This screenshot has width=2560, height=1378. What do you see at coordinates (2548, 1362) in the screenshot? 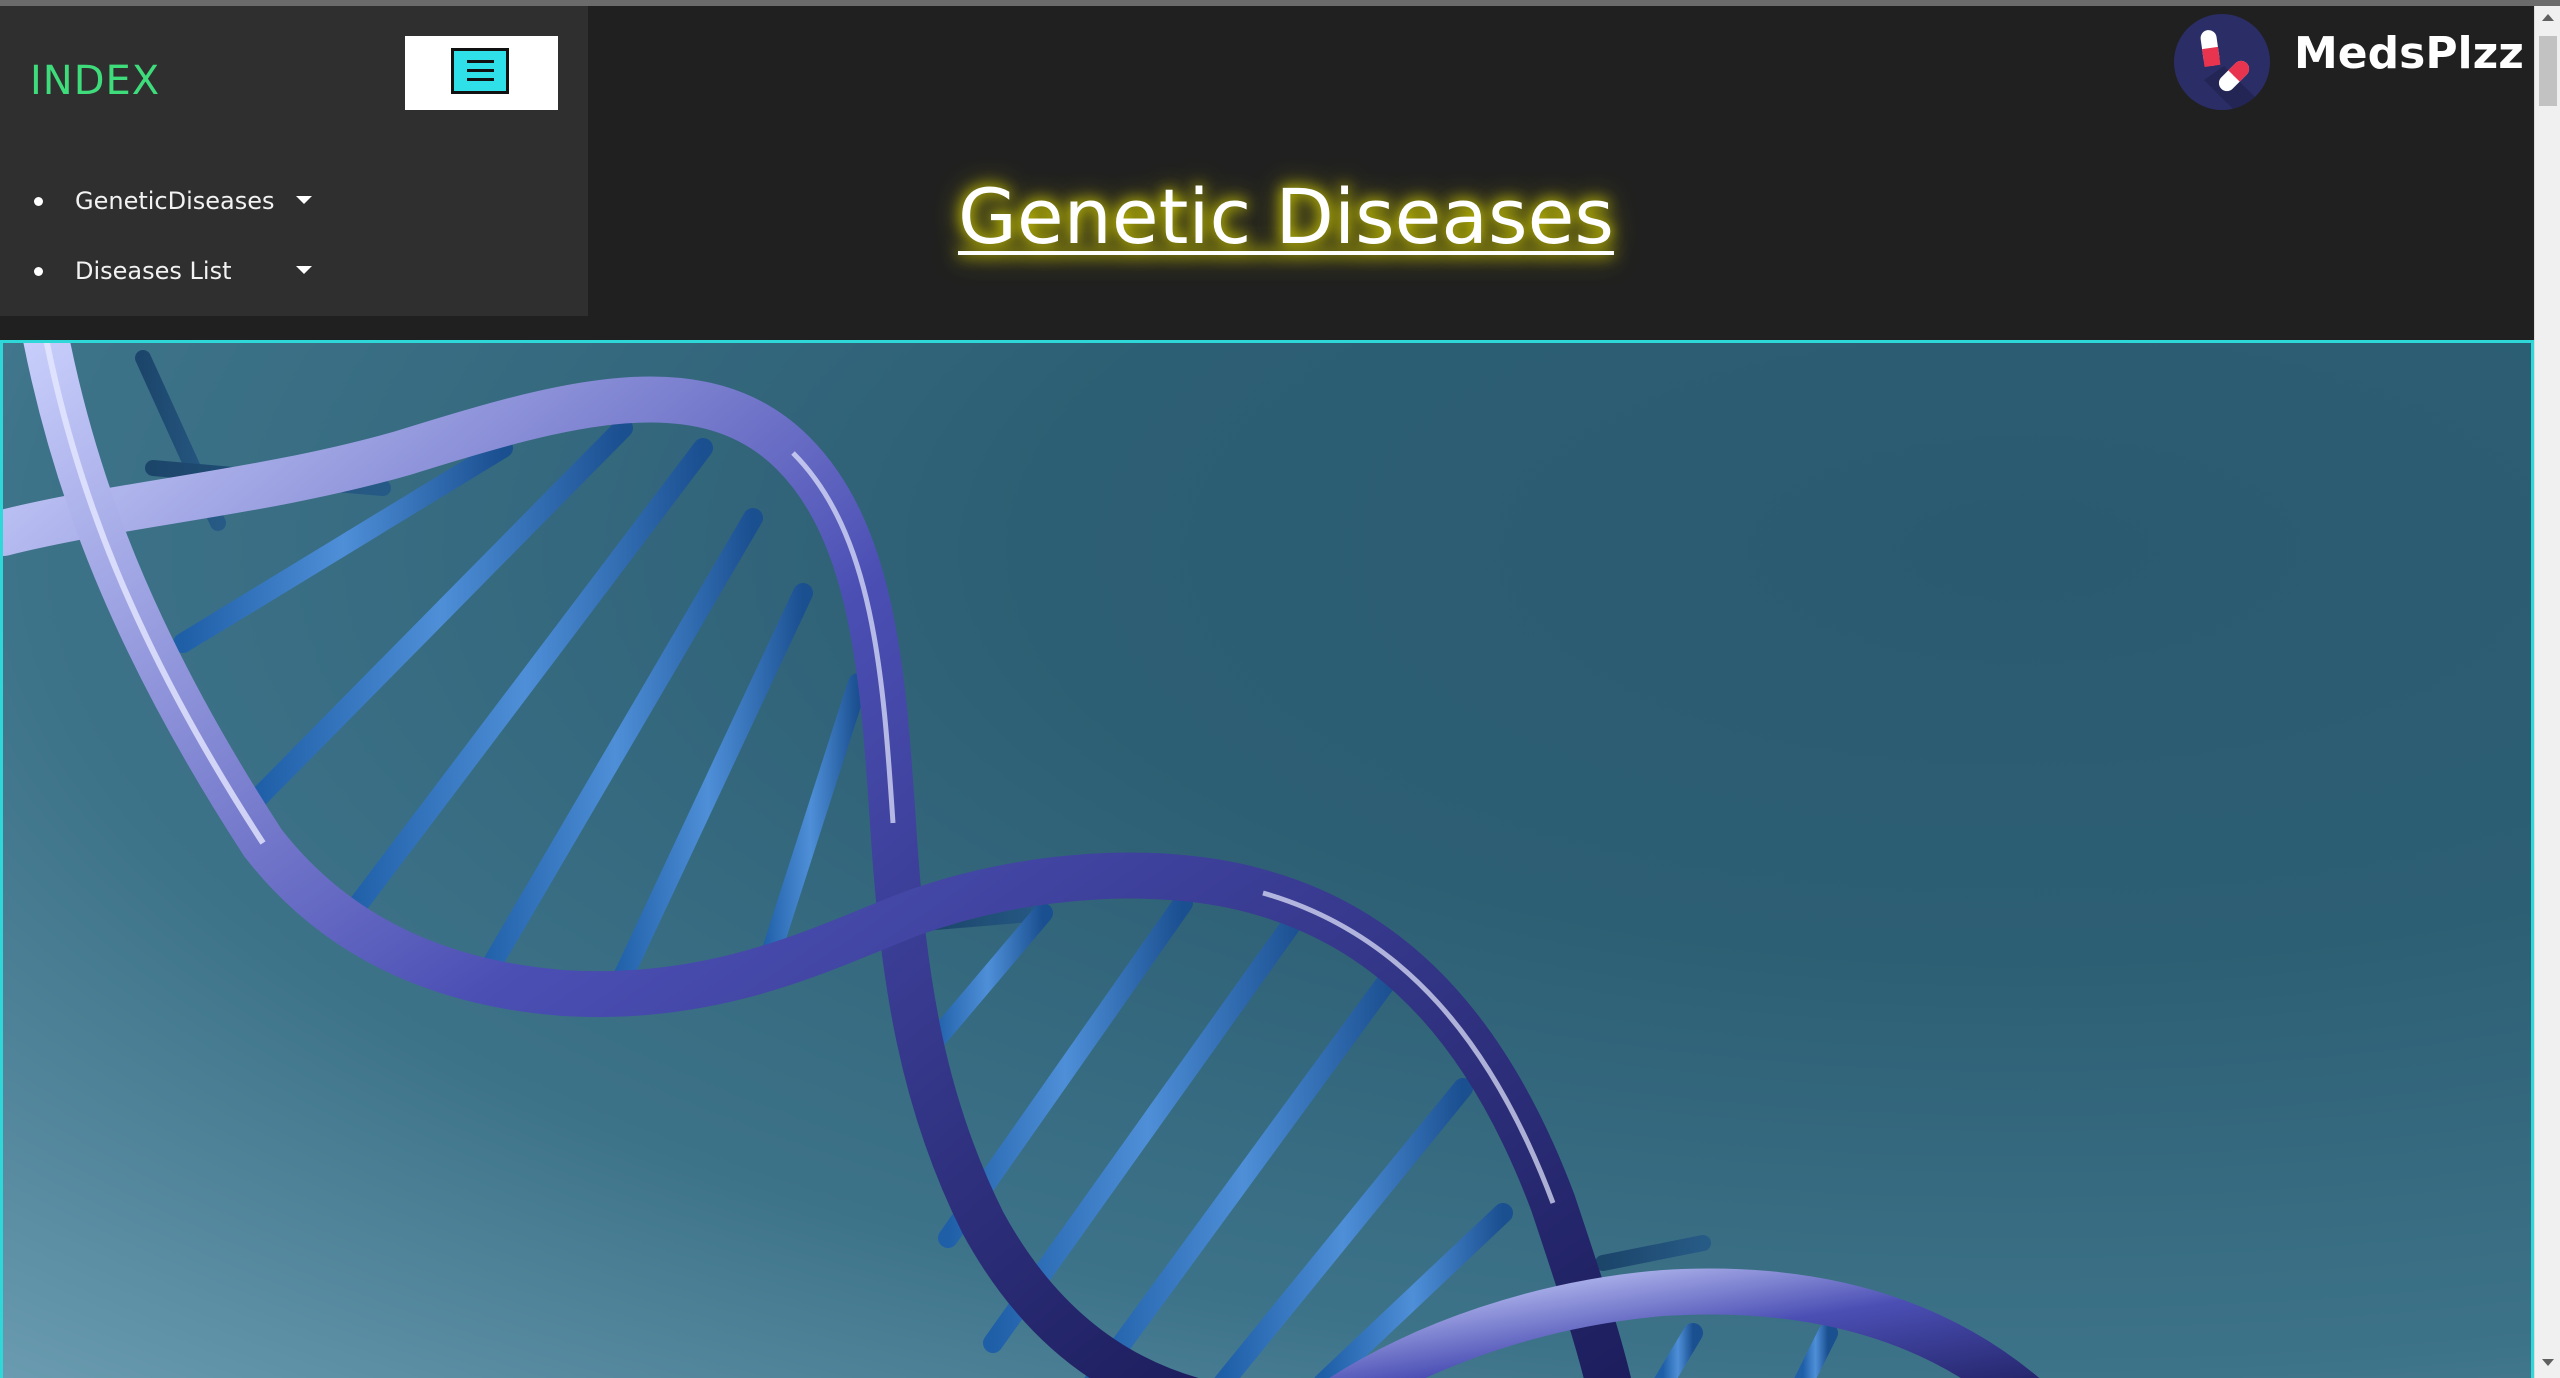
I see `scroll-down-arrow-icon` at bounding box center [2548, 1362].